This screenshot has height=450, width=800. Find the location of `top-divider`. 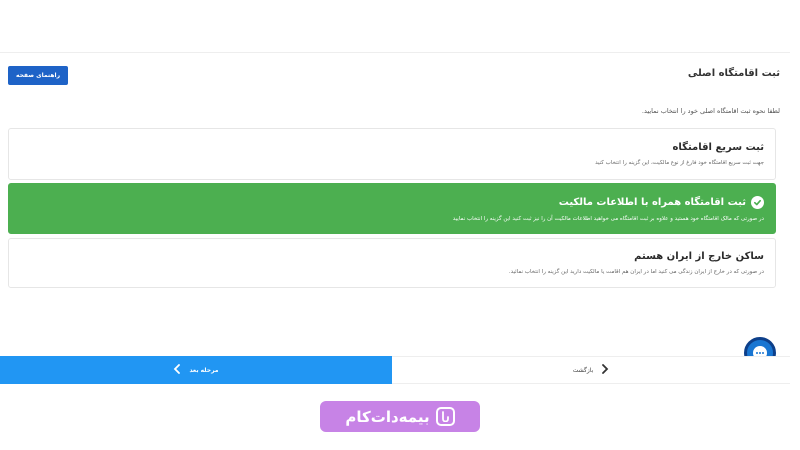

top-divider is located at coordinates (395, 52).